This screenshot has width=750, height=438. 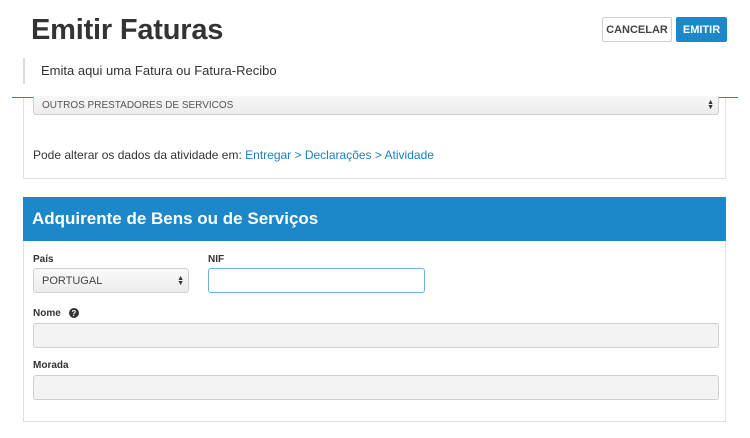 I want to click on page-subtitle: Emita aqui uma Fatura ou Fatura-Recibo, so click(x=159, y=70).